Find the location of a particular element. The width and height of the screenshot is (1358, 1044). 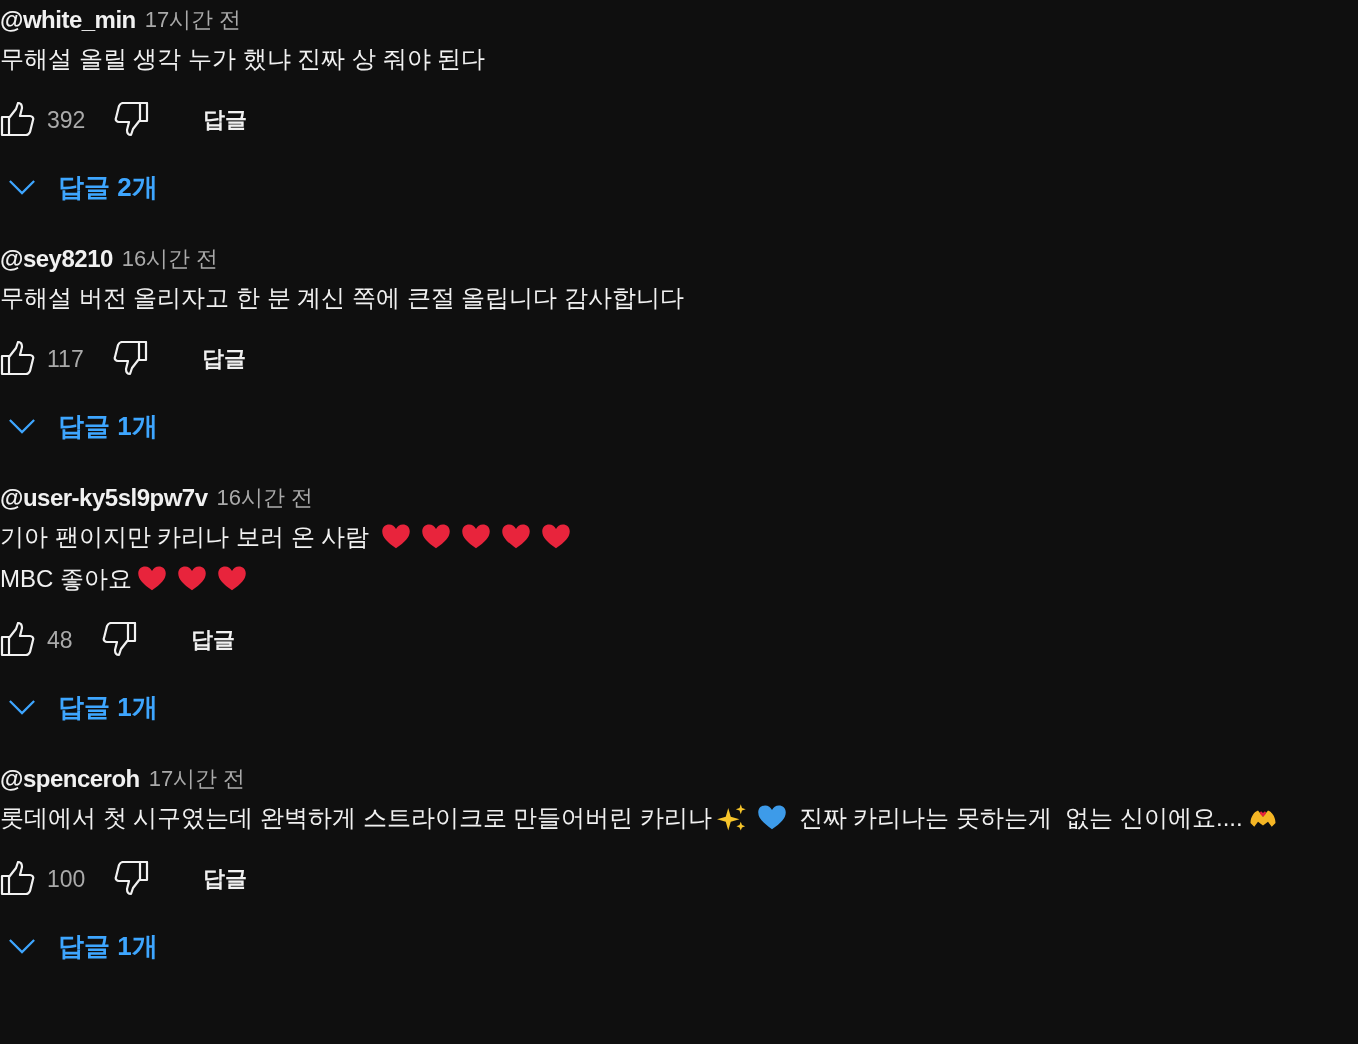

username: @spenceroh is located at coordinates (70, 779).